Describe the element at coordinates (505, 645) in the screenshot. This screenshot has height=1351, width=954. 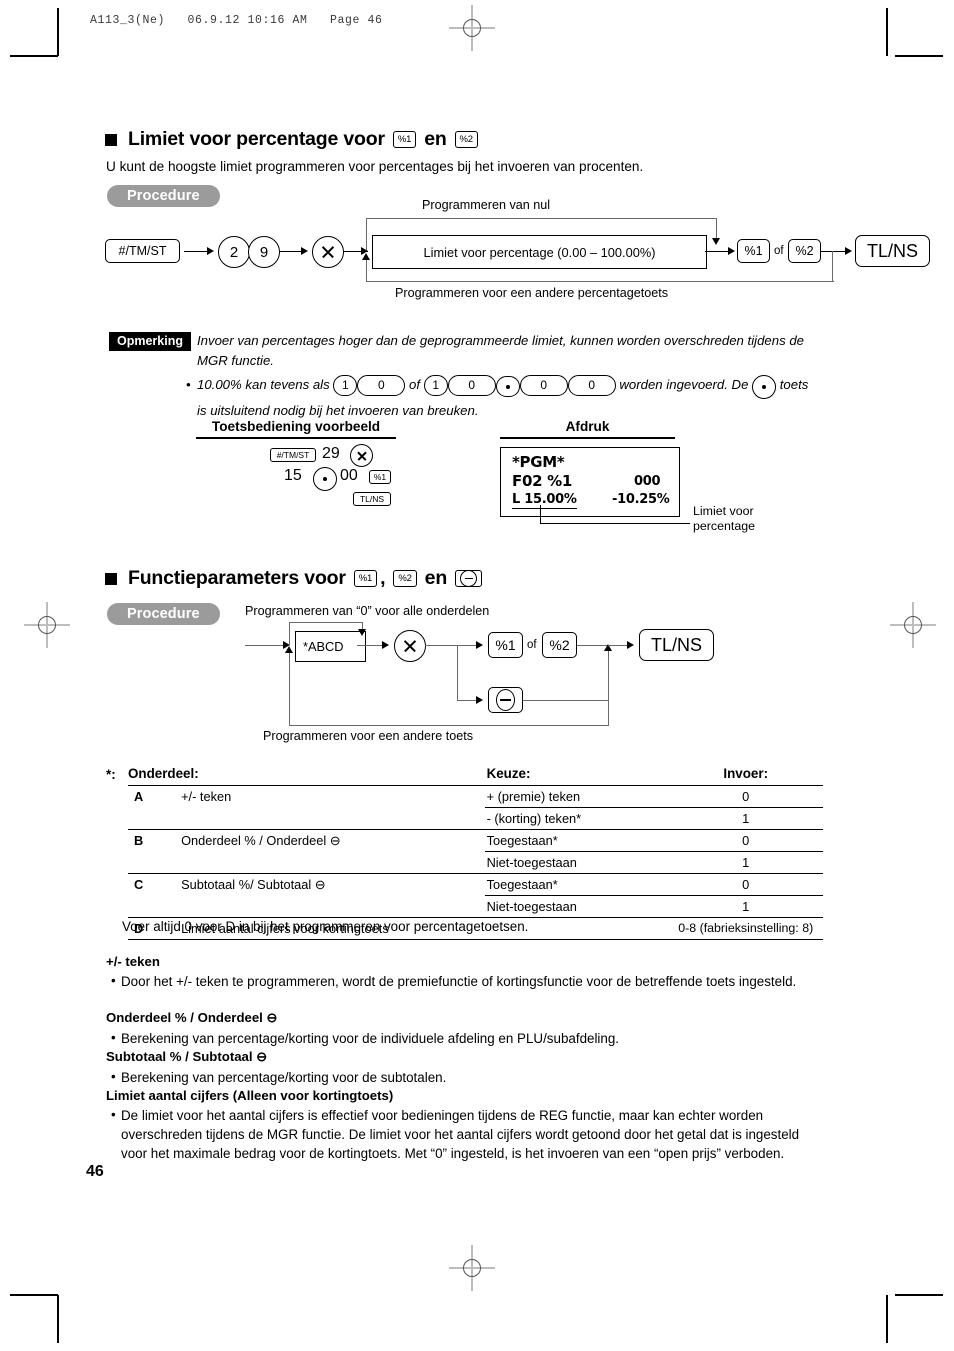
I see `key-percent1-2: %1` at that location.